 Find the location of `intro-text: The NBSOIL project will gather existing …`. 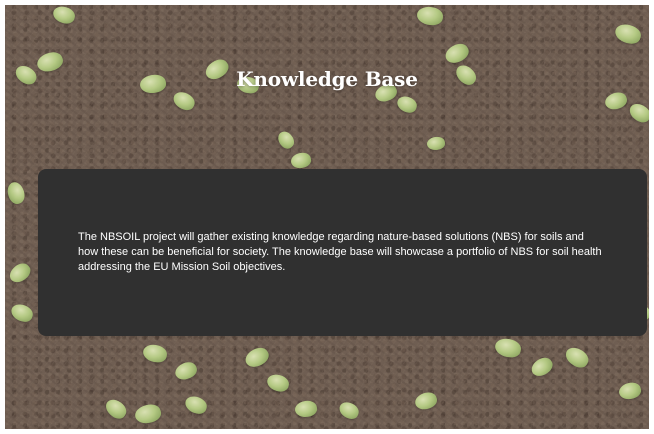

intro-text: The NBSOIL project will gather existing … is located at coordinates (340, 252).